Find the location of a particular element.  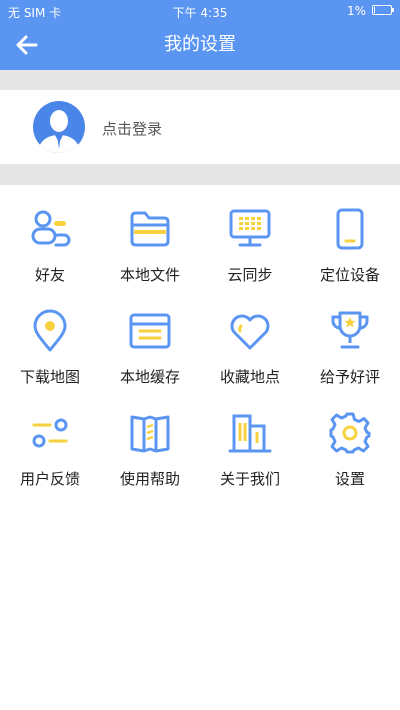

cloud-sync-monitor-icon is located at coordinates (250, 228).